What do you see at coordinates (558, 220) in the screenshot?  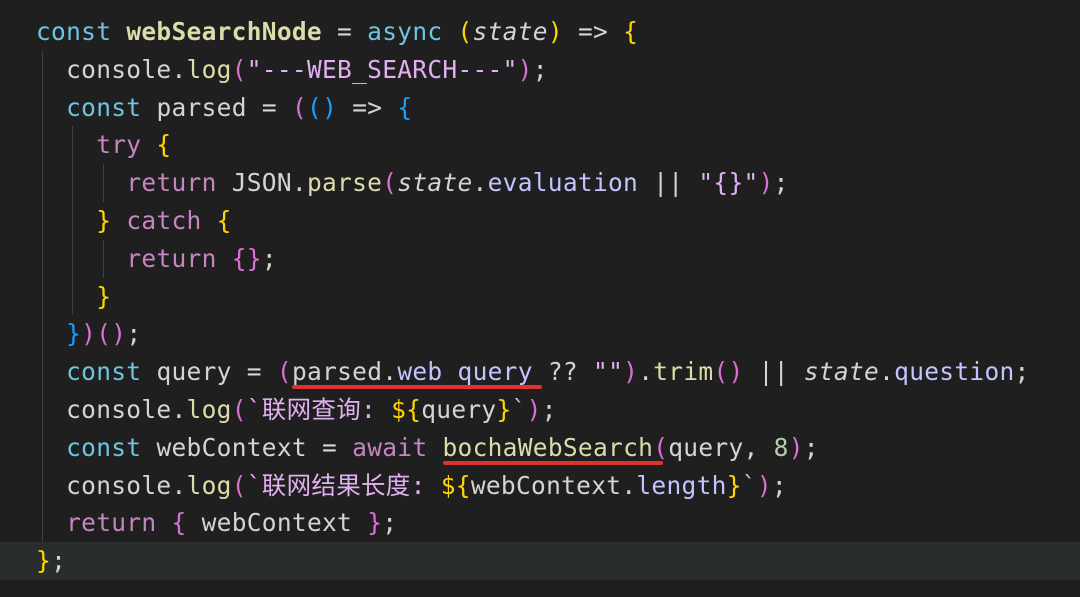 I see `code-line: } catch {` at bounding box center [558, 220].